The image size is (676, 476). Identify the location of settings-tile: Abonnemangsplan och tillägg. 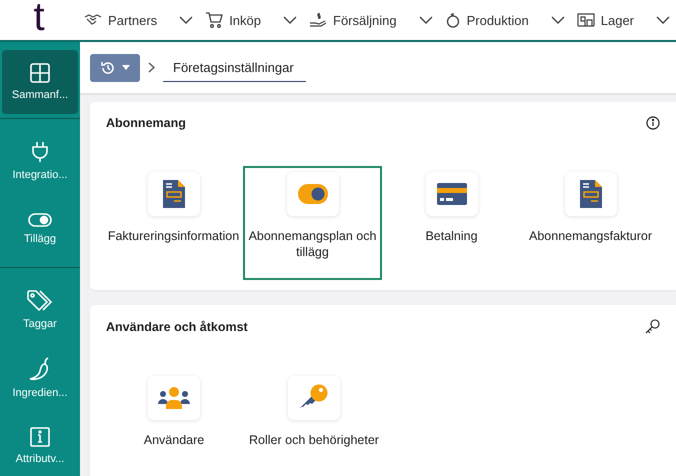
(312, 223).